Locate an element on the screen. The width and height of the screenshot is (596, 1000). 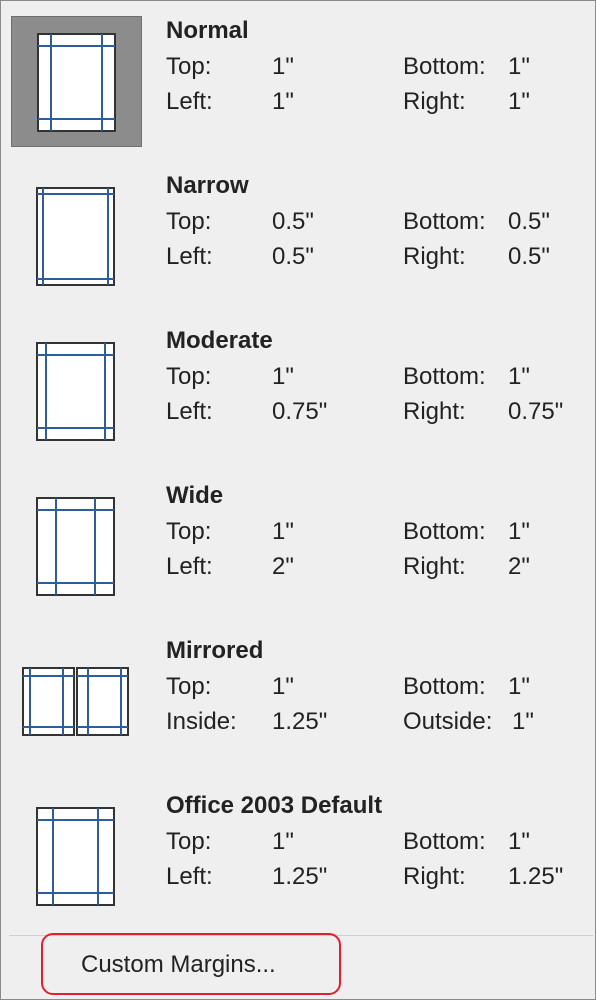
page-narrow-icon is located at coordinates (75, 236).